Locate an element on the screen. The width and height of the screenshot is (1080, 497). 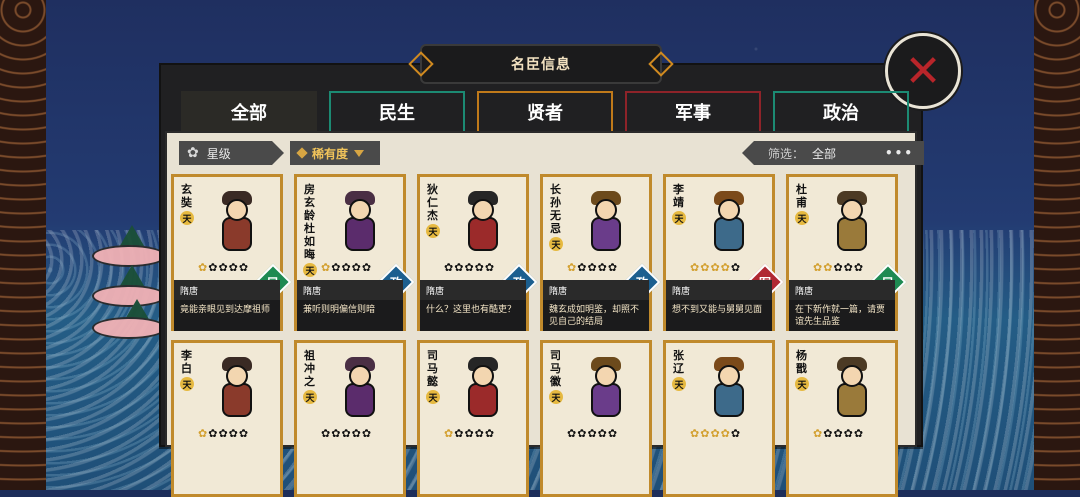
tab-military: 军事 is located at coordinates (693, 112).